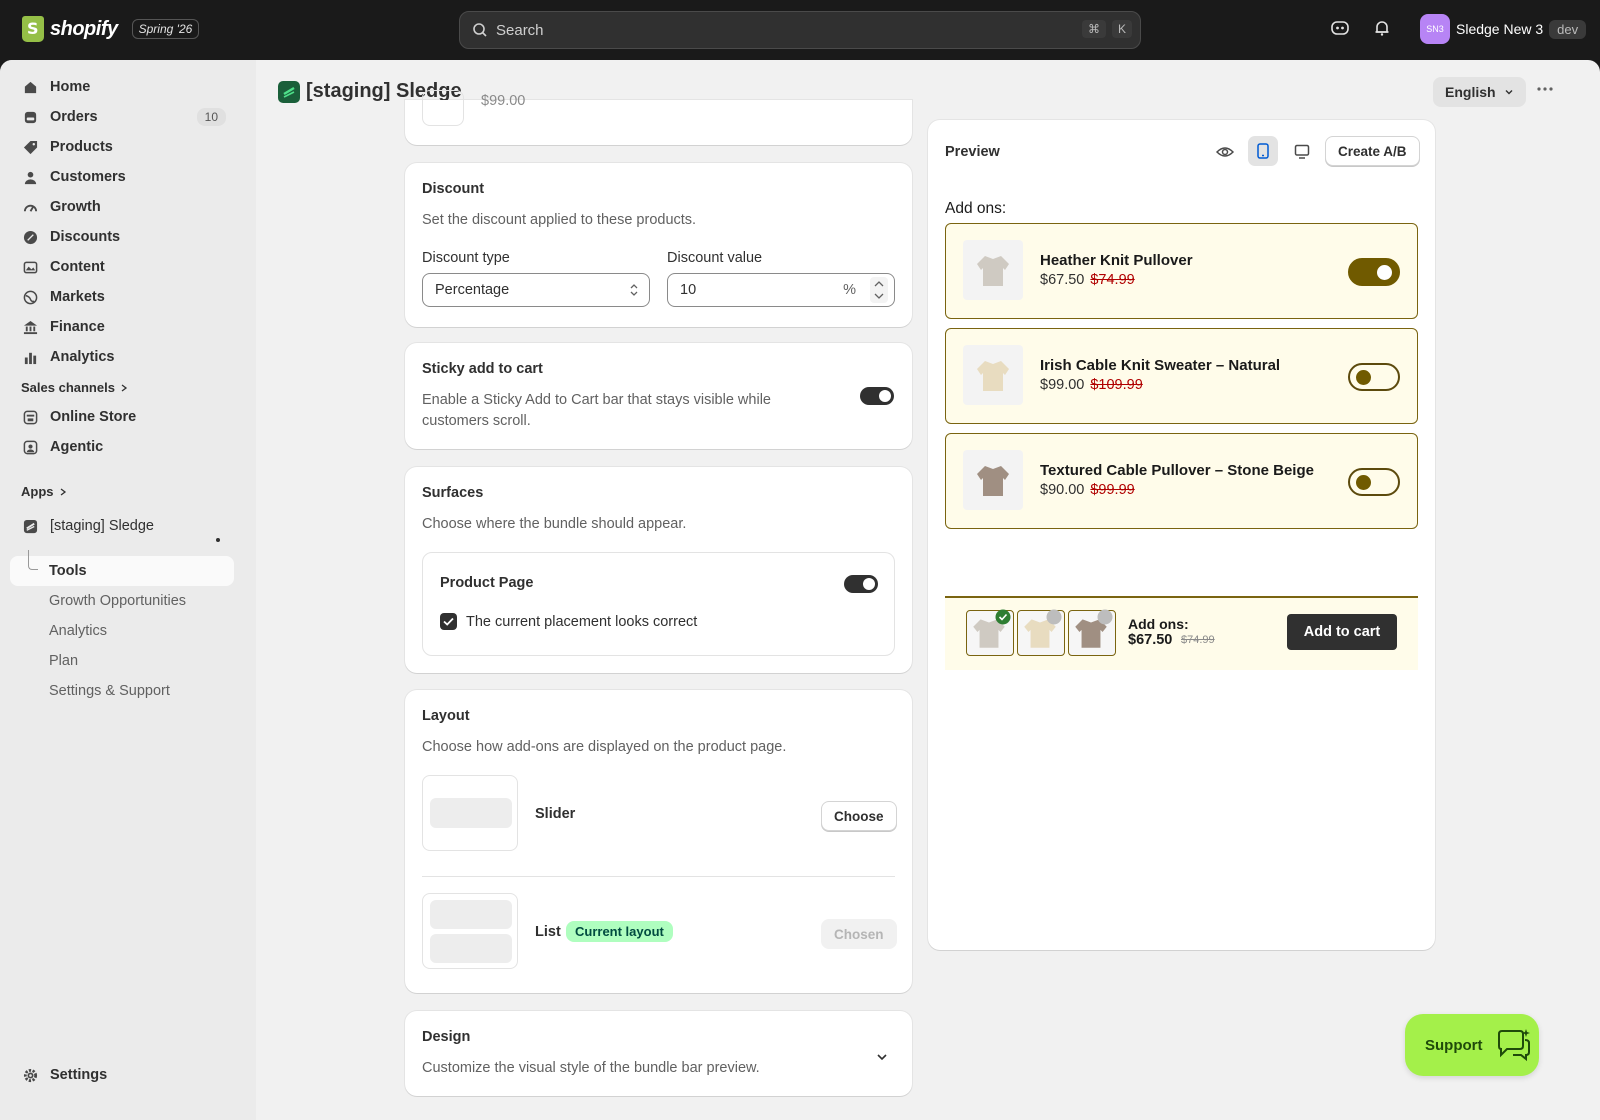 The image size is (1600, 1120). Describe the element at coordinates (1062, 385) in the screenshot. I see `addon-sale-price: $99.00` at that location.